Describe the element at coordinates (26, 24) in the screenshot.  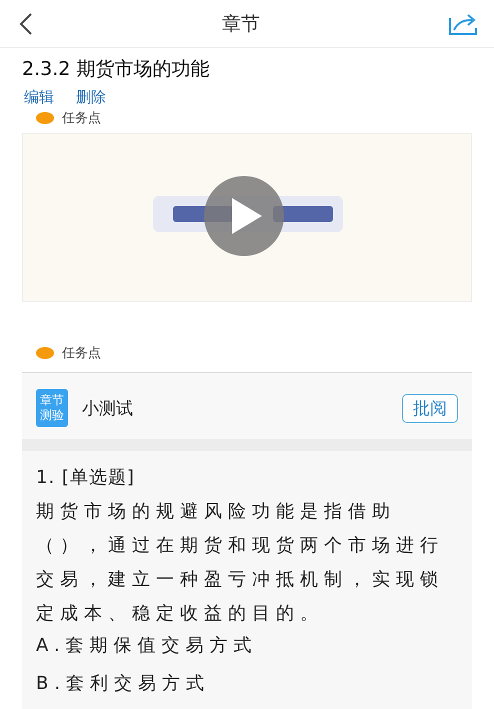
I see `back-icon` at that location.